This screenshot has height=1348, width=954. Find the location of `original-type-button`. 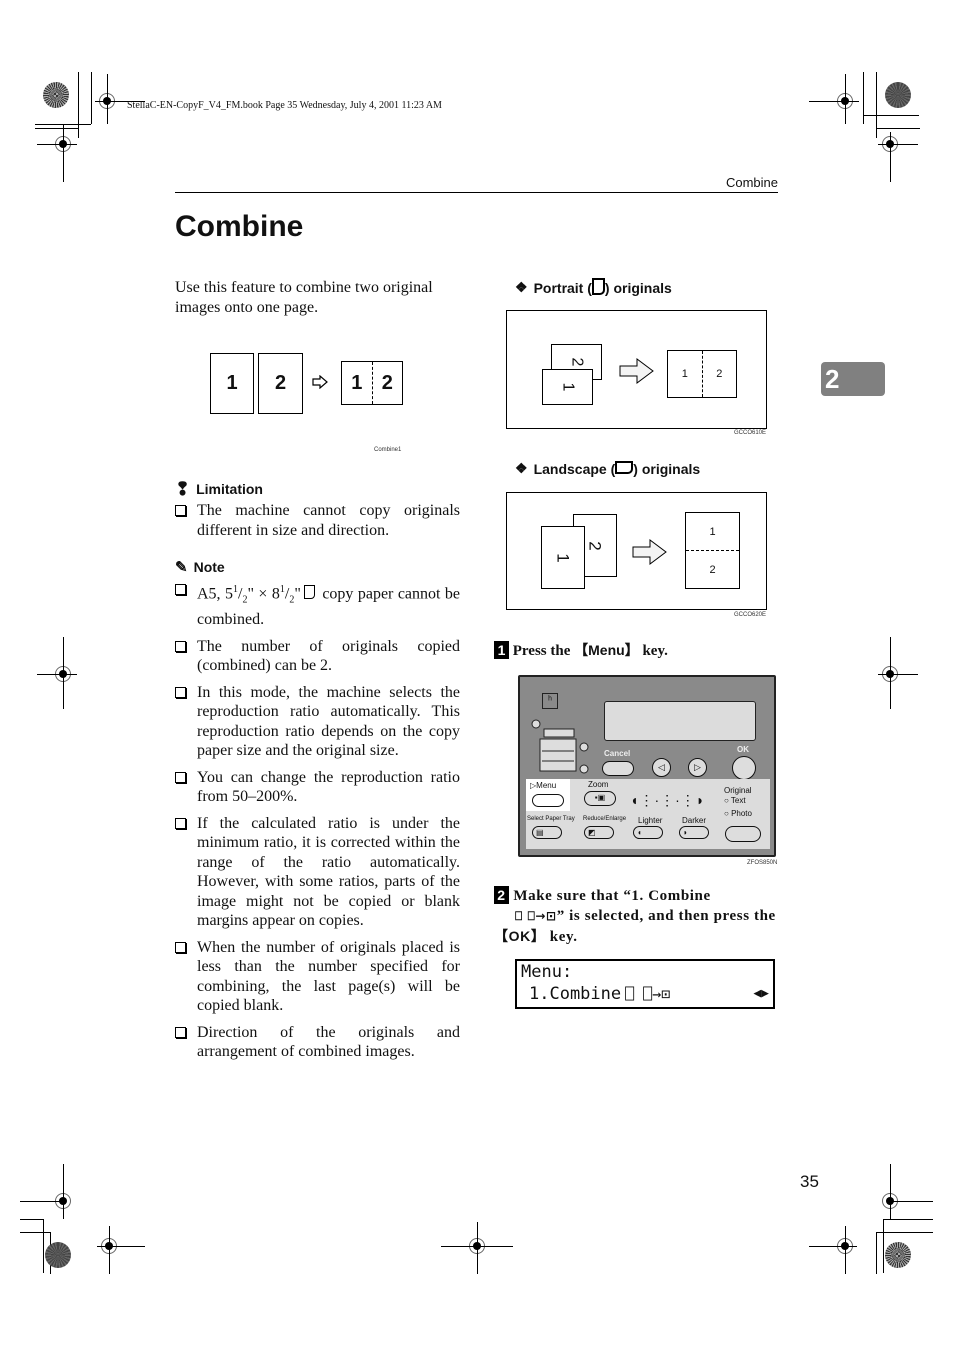

original-type-button is located at coordinates (743, 834).